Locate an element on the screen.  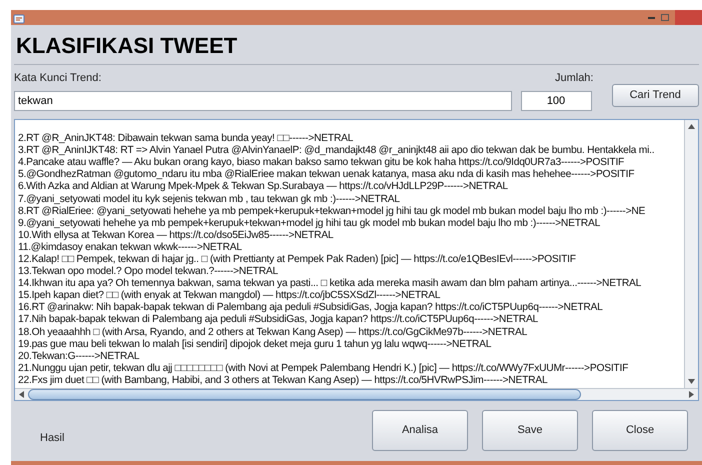
tweet-result-line: 21.Nunggu ujan petir, tekwan dlu ajj □□□□□□□□ (with Novi at Pempek Palembang Hendri K.) [pic] — https://t.co/WWy7FxUUMr------>POSITIF is located at coordinates (323, 368).